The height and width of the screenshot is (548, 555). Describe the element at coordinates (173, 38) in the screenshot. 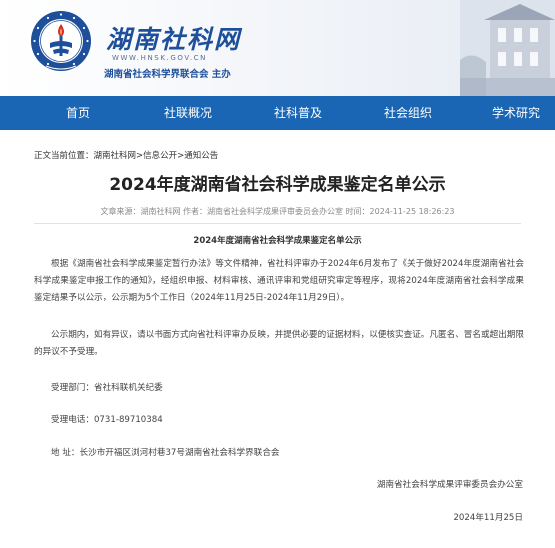

I see `site-title: 湖南社科网` at that location.